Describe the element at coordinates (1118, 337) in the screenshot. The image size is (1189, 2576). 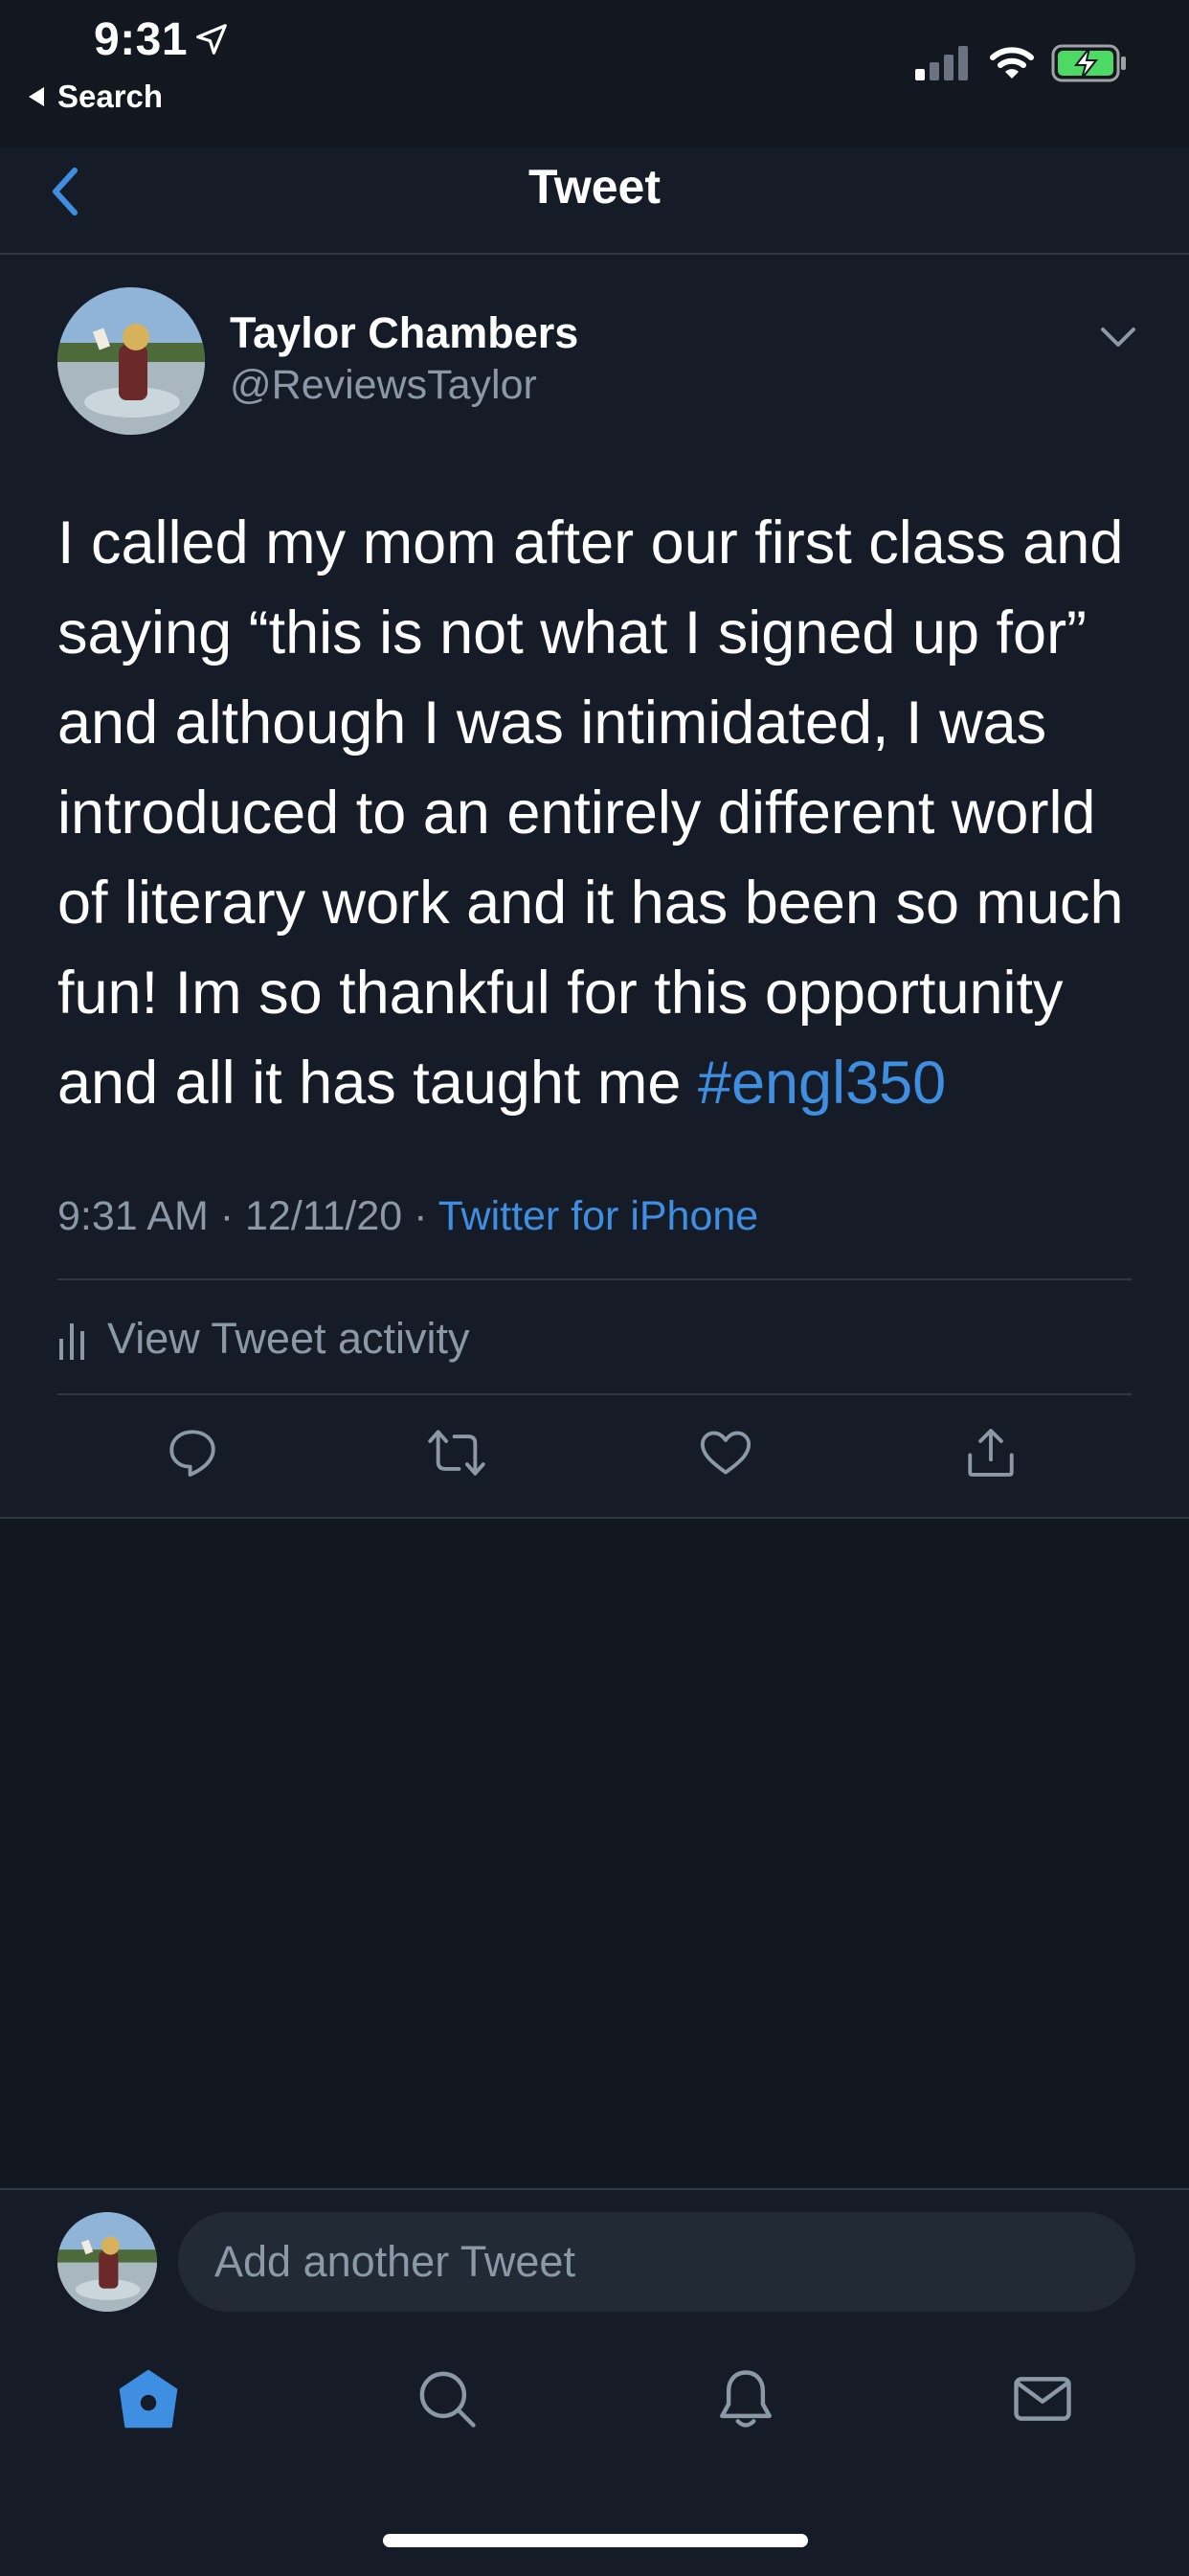
I see `chevron-down-icon` at that location.